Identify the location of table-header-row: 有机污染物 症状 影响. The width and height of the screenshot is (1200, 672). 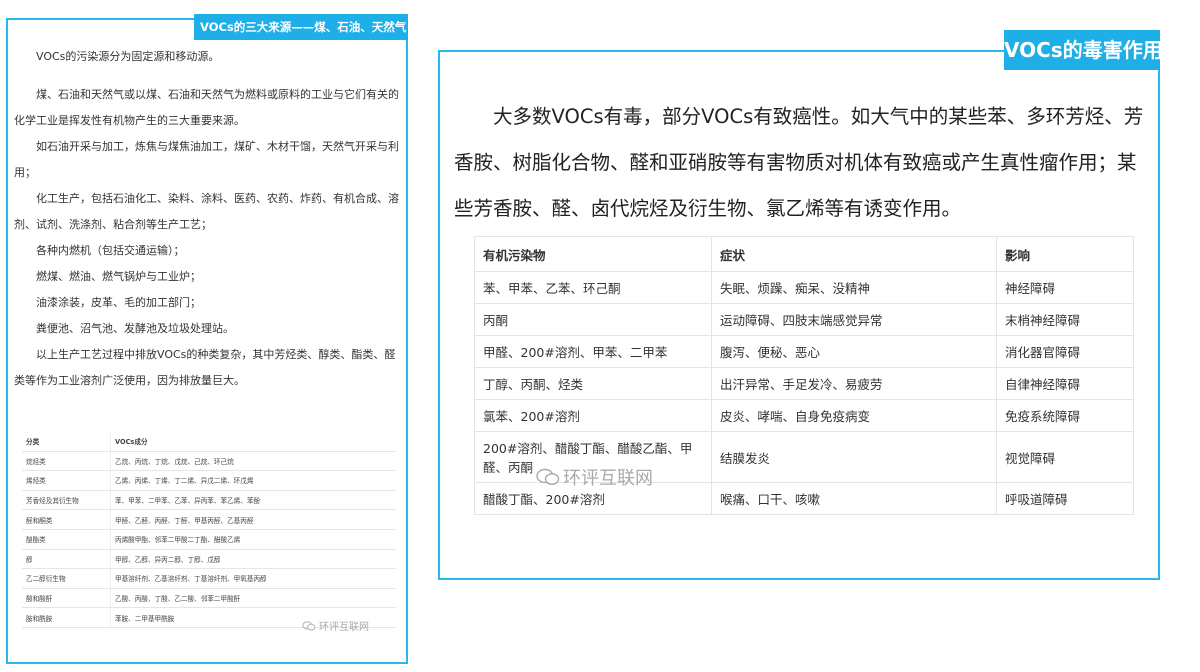
(804, 254).